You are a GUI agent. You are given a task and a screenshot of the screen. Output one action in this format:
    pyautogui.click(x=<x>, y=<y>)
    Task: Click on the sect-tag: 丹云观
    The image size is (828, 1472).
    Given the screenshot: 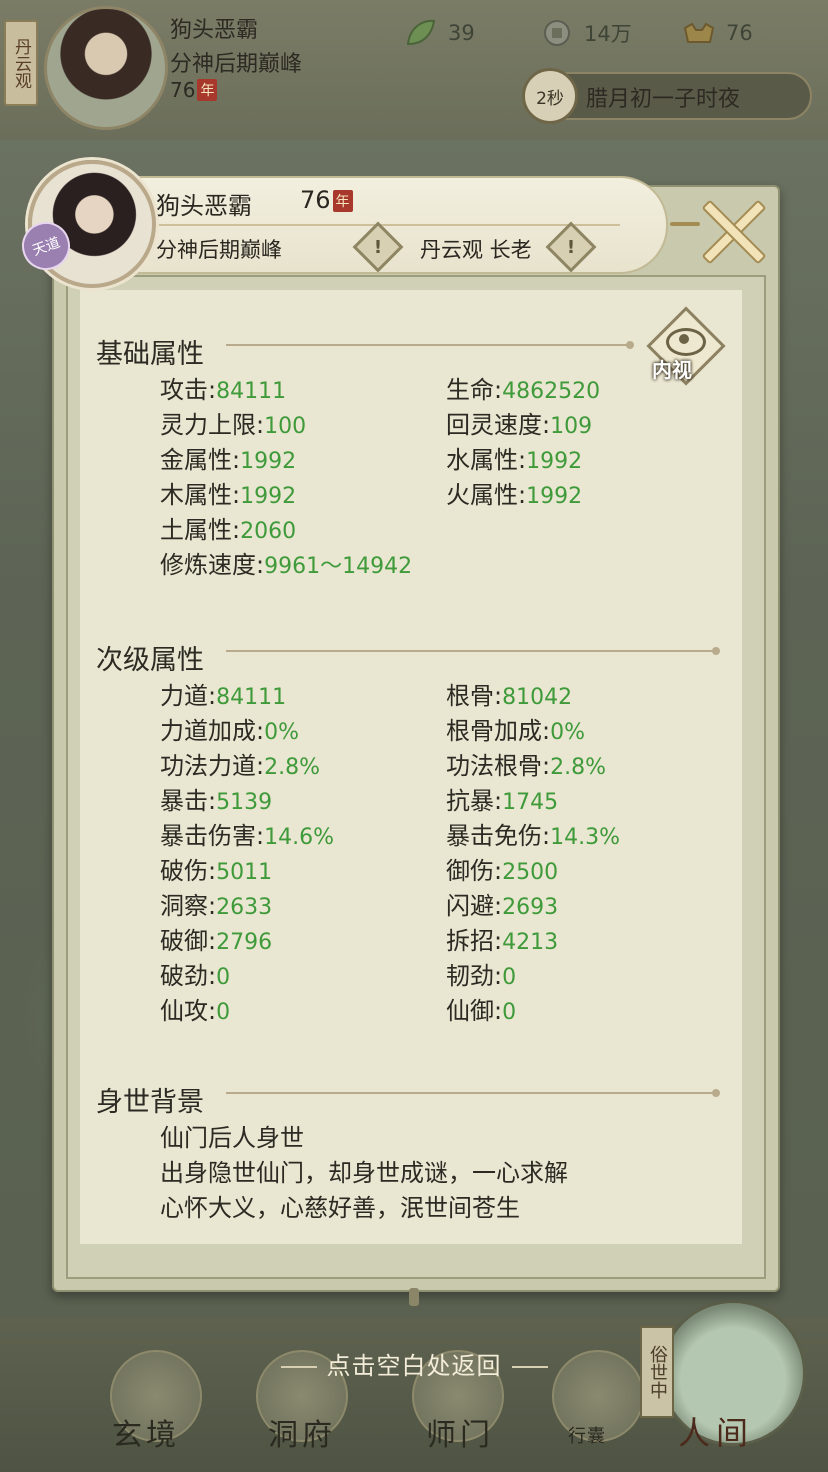 What is the action you would take?
    pyautogui.click(x=21, y=63)
    